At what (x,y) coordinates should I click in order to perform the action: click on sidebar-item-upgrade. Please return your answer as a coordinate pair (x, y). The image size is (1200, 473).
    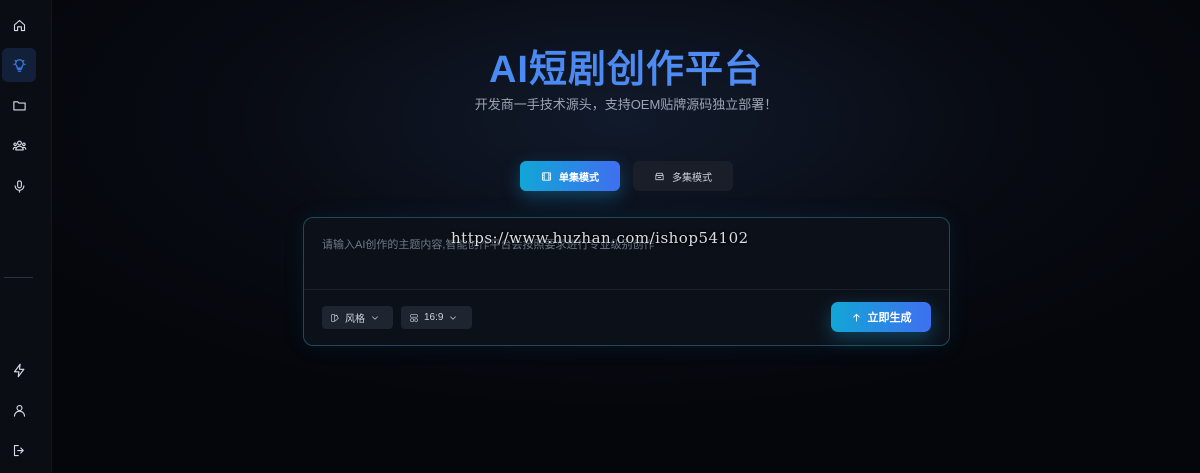
    Looking at the image, I should click on (19, 370).